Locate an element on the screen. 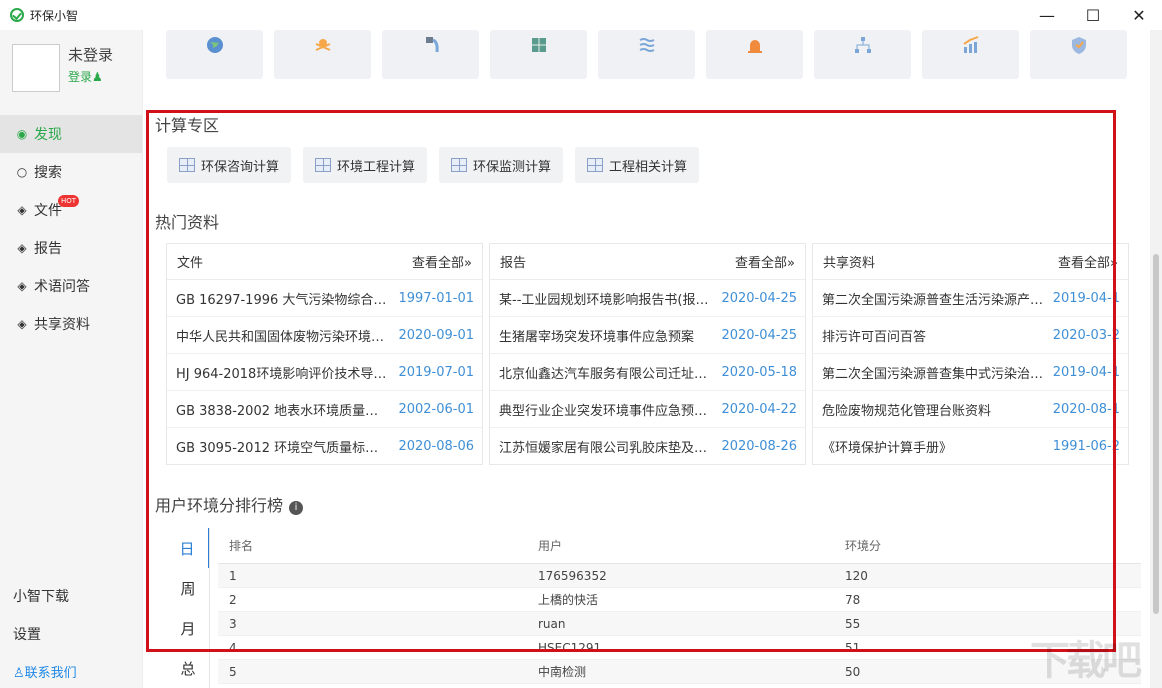 The image size is (1162, 688). sidebar-item-qa: ◈ 术语问答 is located at coordinates (71, 286).